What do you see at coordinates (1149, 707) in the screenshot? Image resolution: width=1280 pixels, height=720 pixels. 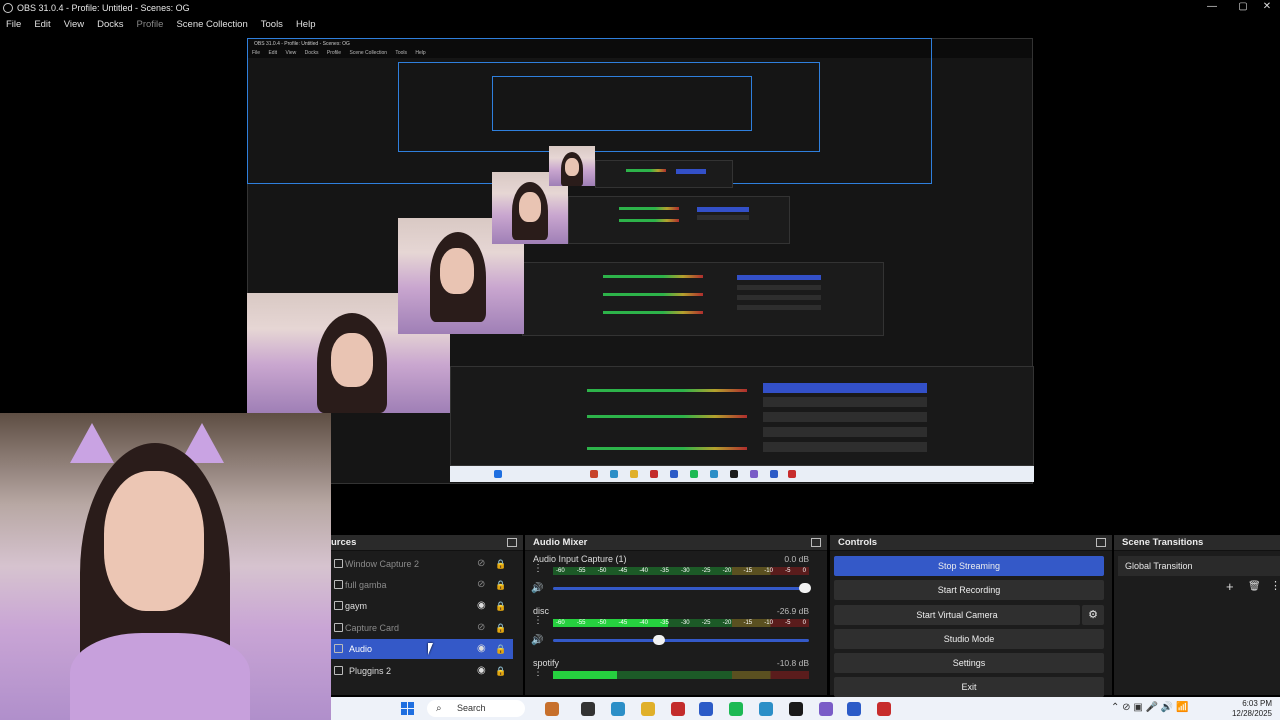 I see `system-tray: ⌃ ⊘ ▣ 🎤 🔊 📶` at bounding box center [1149, 707].